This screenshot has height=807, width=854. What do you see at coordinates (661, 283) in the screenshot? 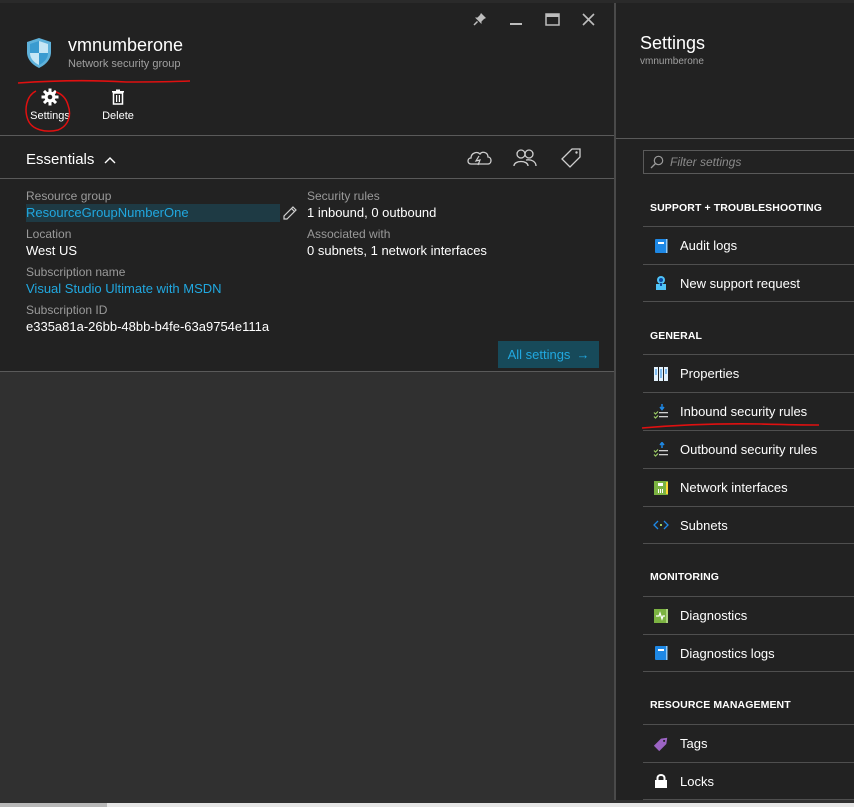
I see `support-request-icon` at bounding box center [661, 283].